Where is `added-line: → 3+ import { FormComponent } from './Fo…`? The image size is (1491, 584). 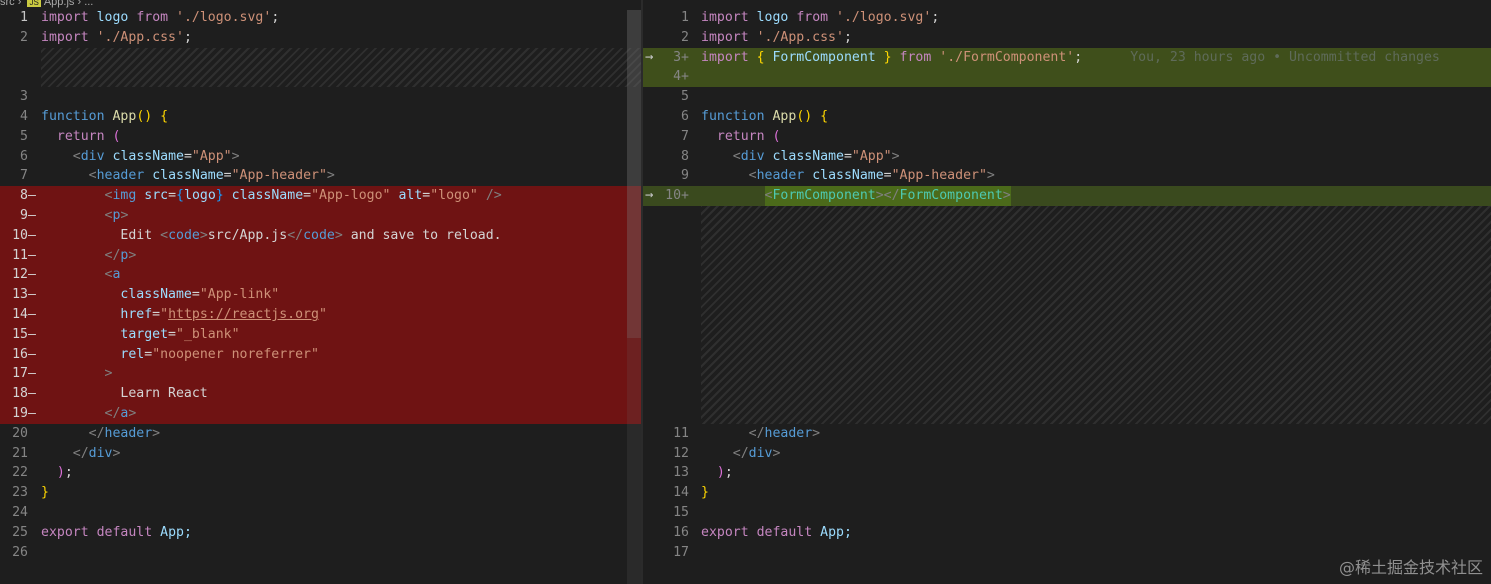
added-line: → 3+ import { FormComponent } from './Fo… is located at coordinates (1067, 57).